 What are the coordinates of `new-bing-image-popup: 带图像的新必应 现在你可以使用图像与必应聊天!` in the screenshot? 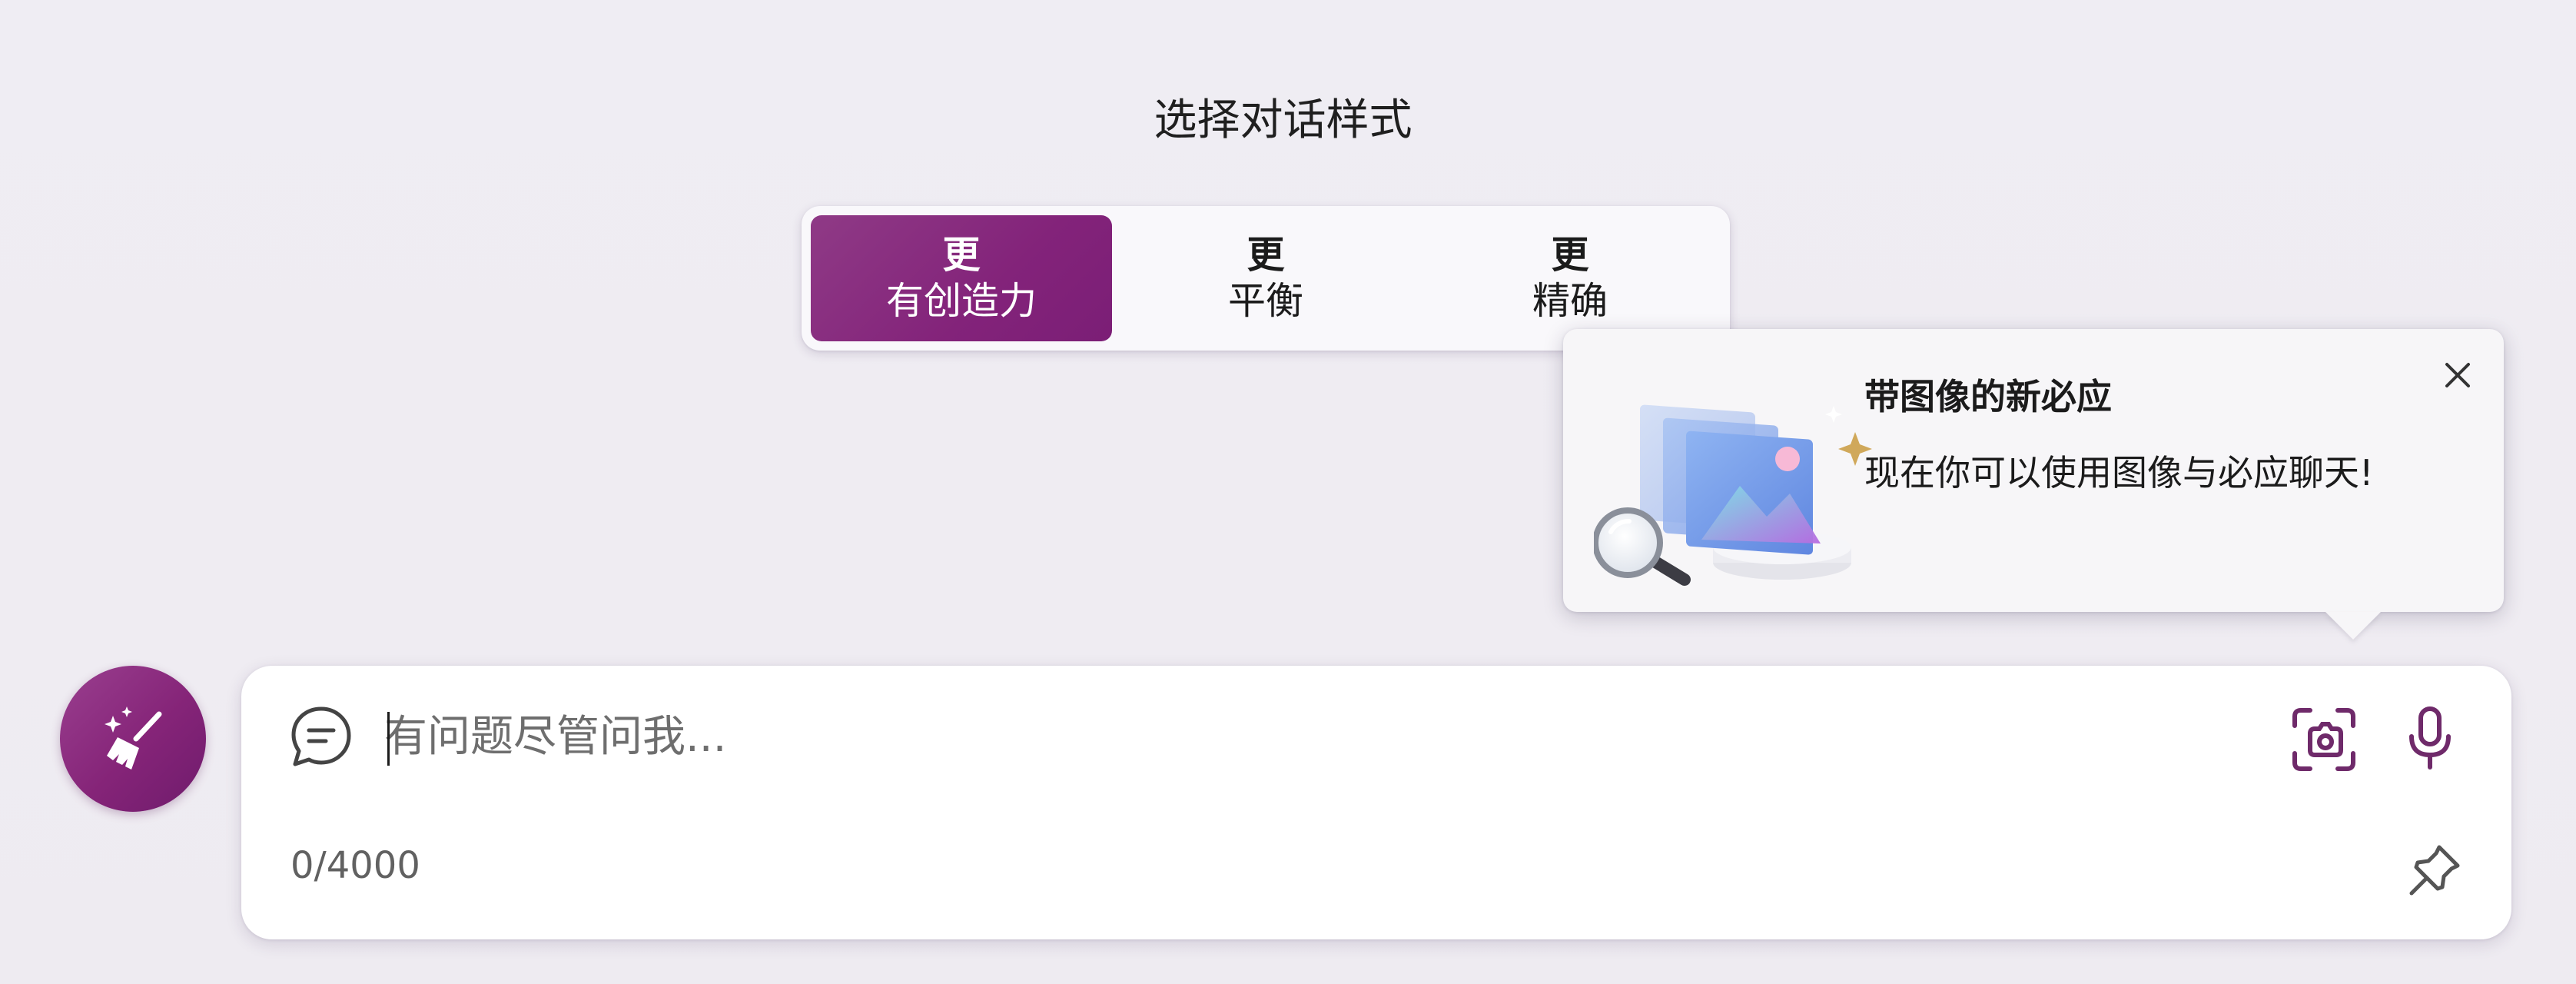 It's located at (2033, 485).